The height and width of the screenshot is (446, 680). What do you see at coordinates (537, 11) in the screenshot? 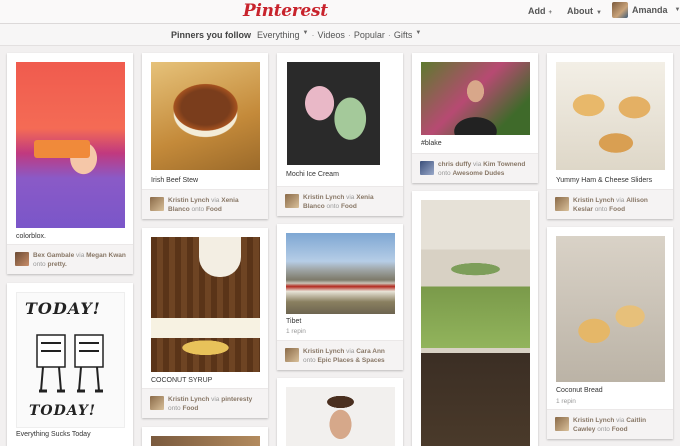
I see `add-label: Add` at bounding box center [537, 11].